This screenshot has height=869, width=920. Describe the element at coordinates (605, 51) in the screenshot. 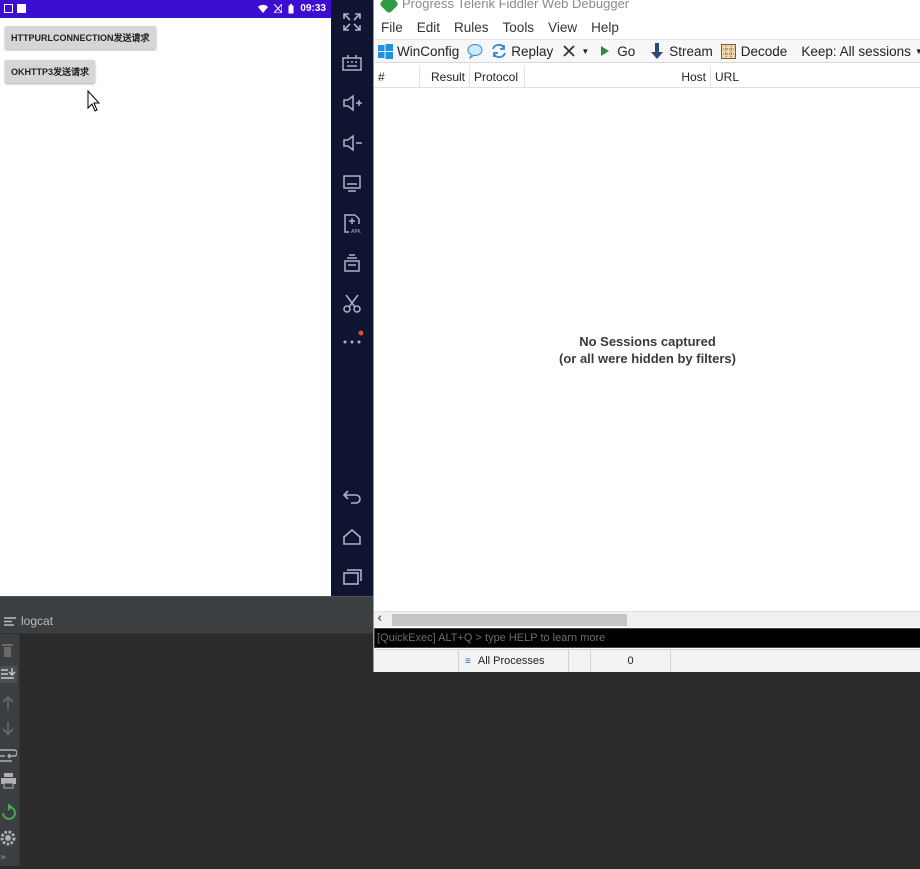

I see `play-icon` at that location.